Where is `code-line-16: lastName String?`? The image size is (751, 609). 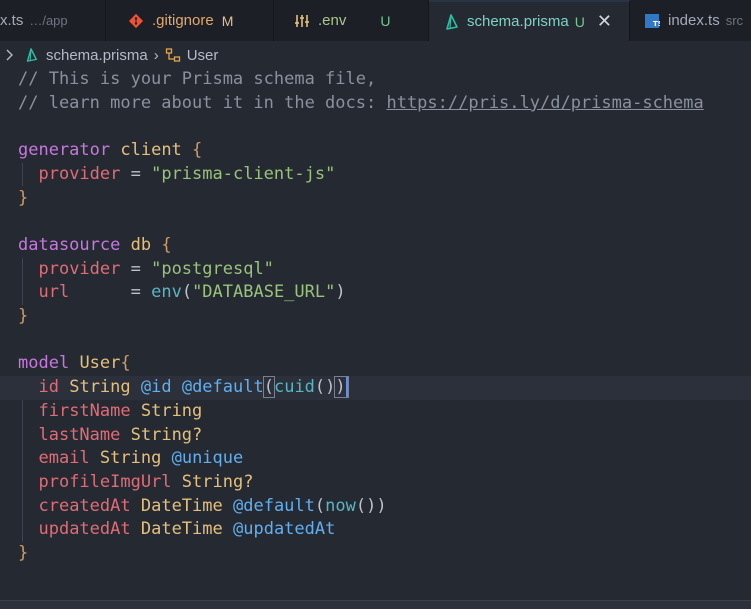
code-line-16: lastName String? is located at coordinates (375, 436).